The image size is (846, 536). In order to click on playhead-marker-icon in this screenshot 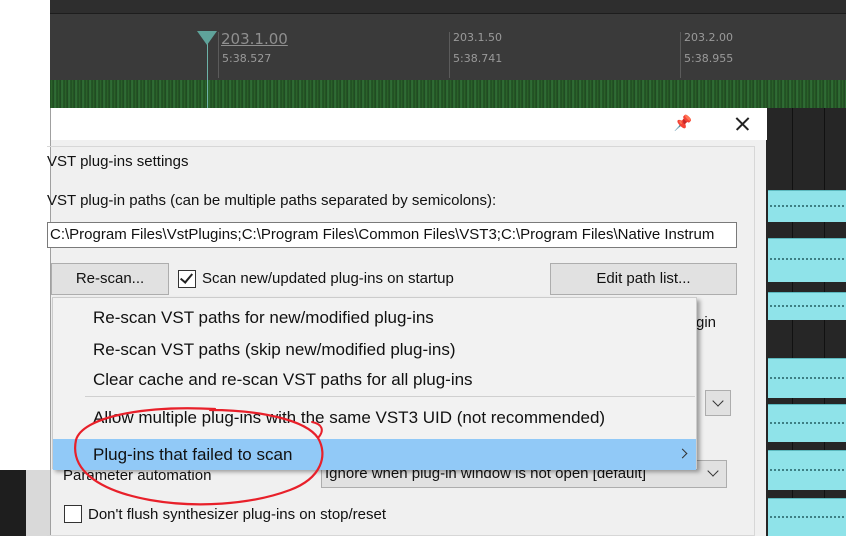, I will do `click(207, 38)`.